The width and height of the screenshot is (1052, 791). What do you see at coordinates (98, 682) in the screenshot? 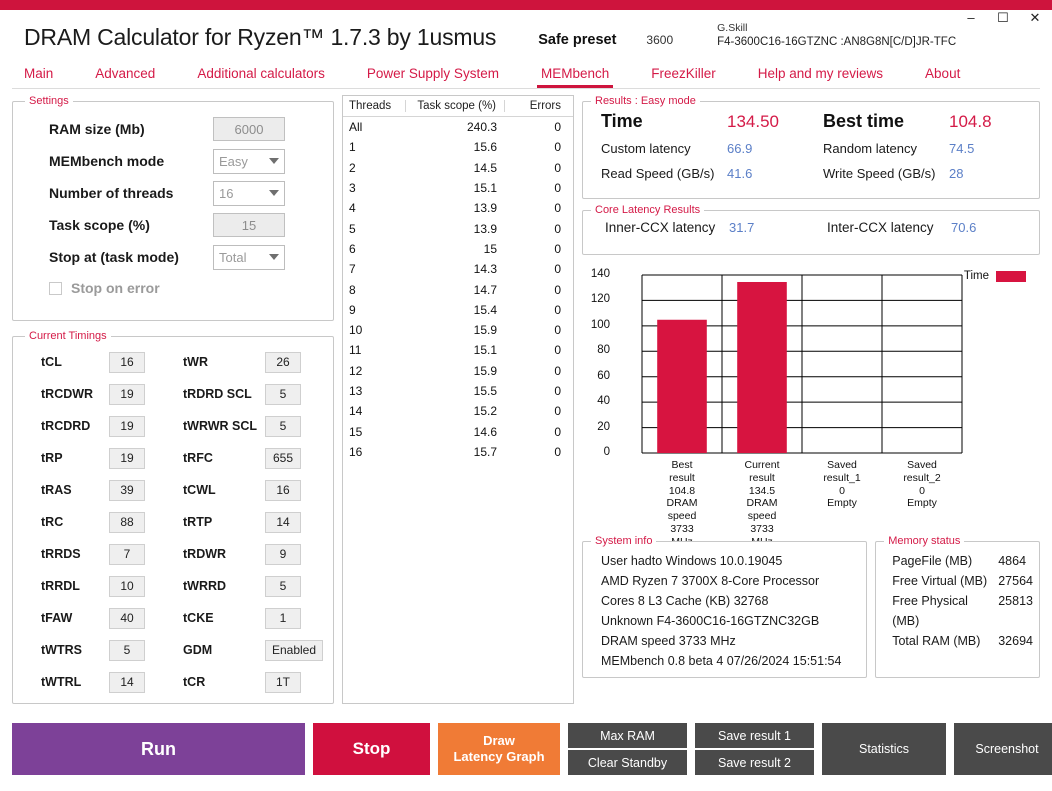
I see `timing-row-twtrl: tWTRL 14` at bounding box center [98, 682].